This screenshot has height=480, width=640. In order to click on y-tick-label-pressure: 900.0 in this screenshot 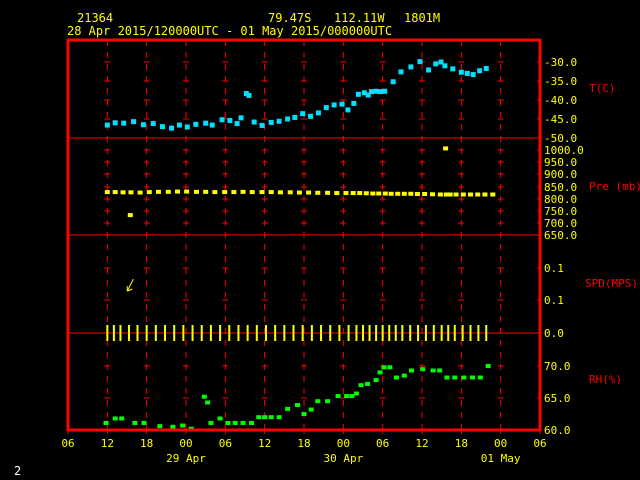, I will do `click(560, 174)`.